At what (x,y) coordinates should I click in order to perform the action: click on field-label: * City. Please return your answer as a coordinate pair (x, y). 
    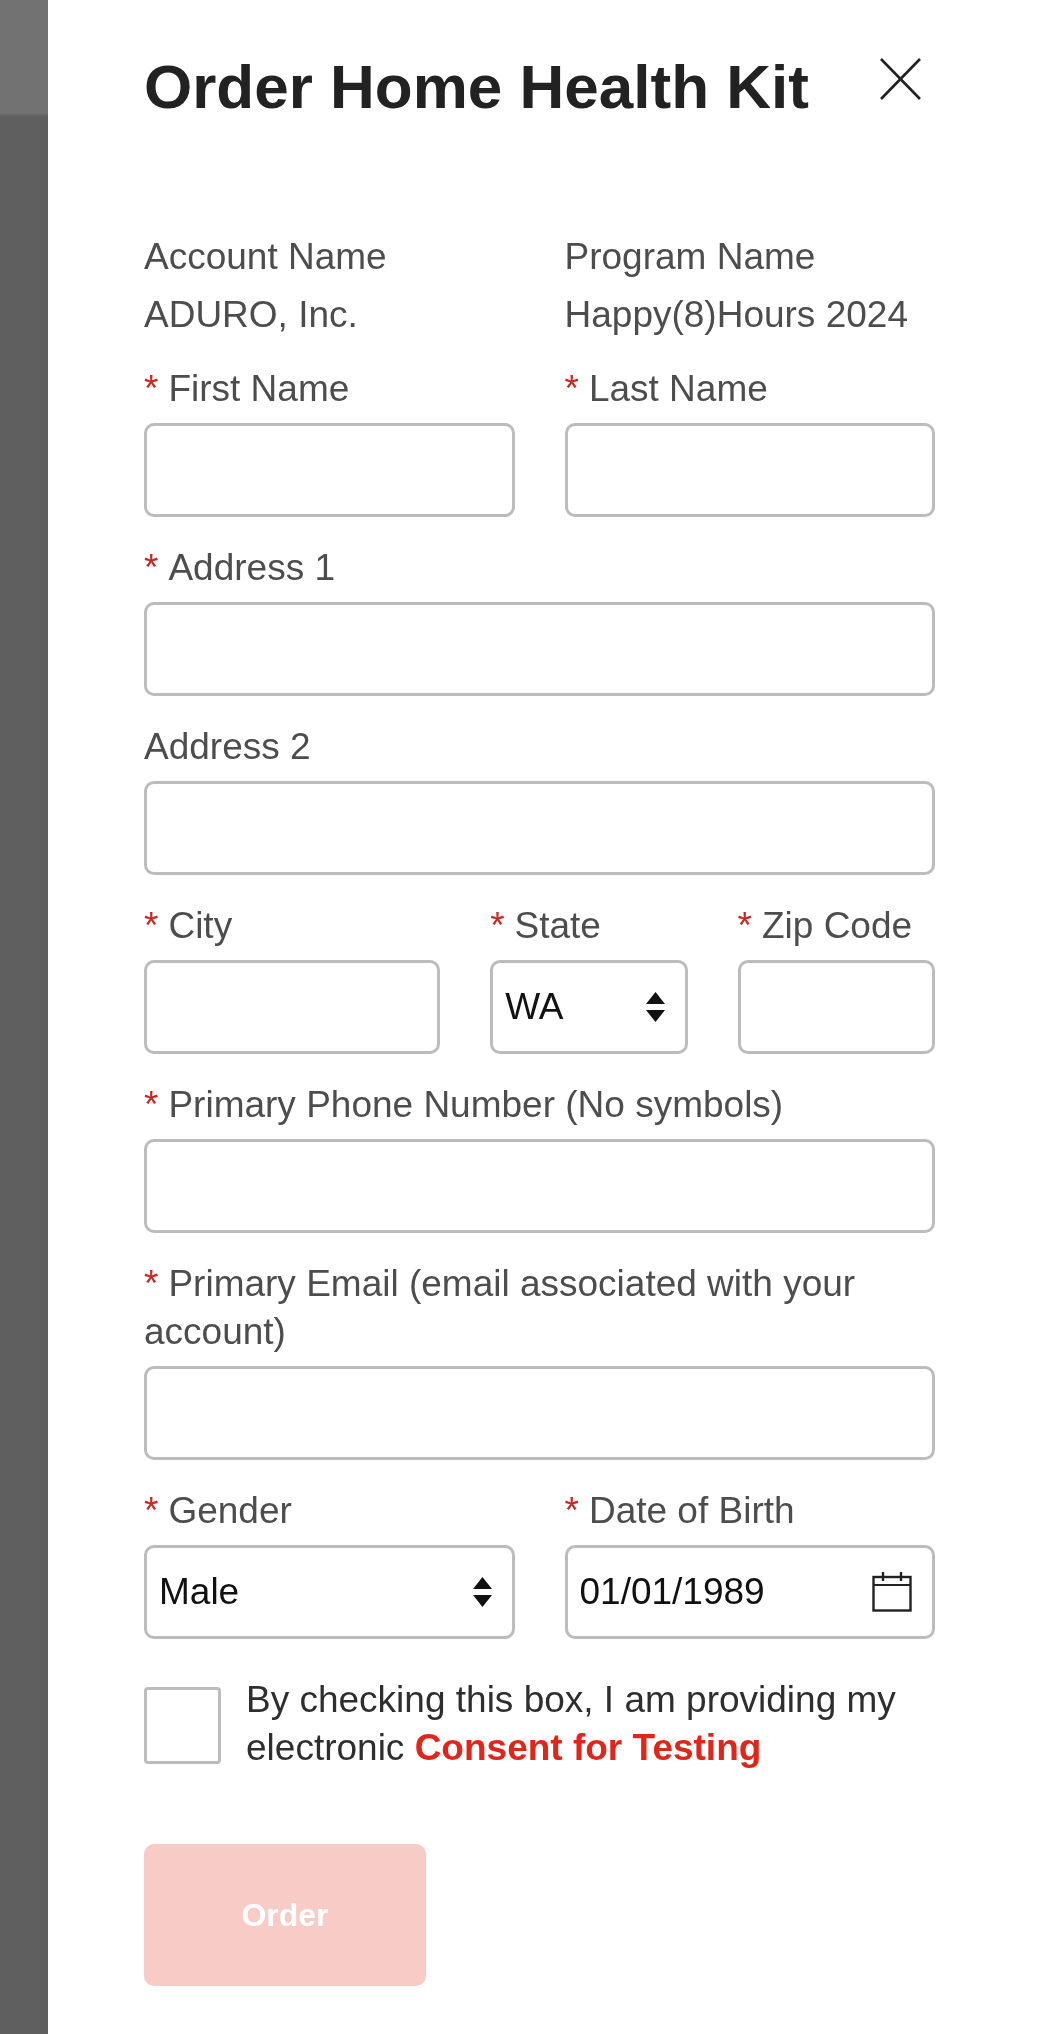
    Looking at the image, I should click on (188, 926).